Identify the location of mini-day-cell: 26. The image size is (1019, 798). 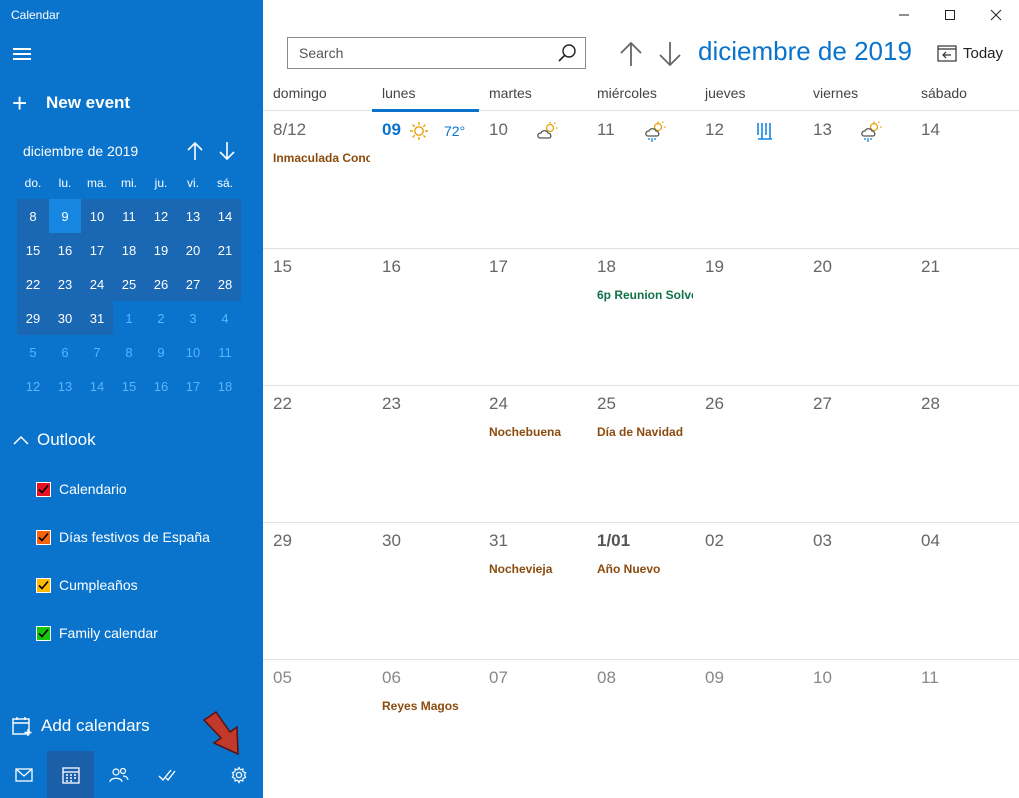
(161, 284).